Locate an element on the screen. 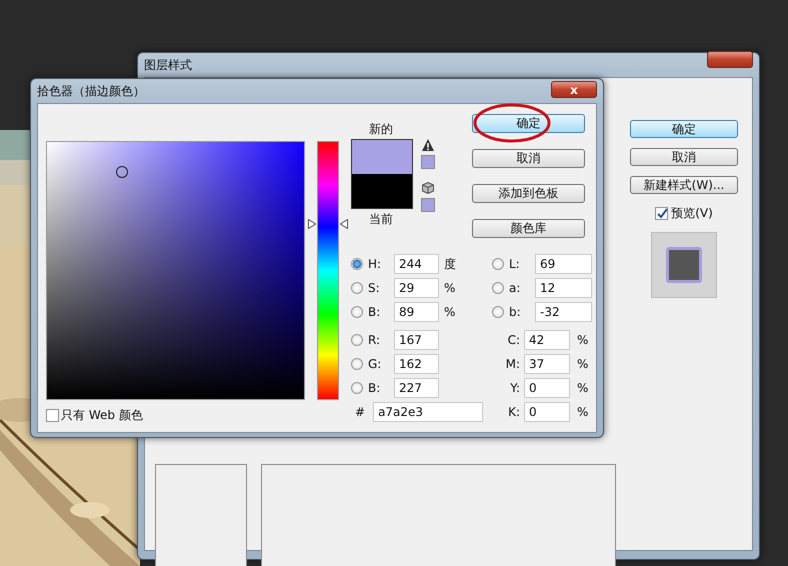 Image resolution: width=788 pixels, height=566 pixels. close-button is located at coordinates (730, 59).